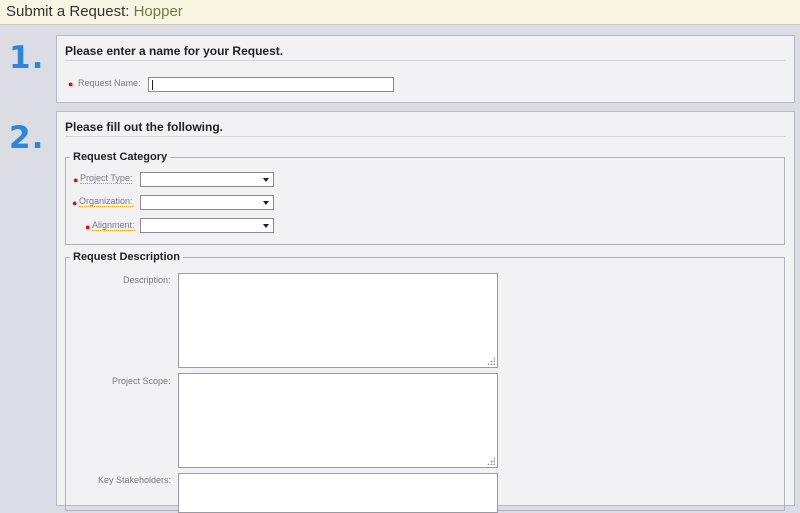 The image size is (800, 513). Describe the element at coordinates (126, 257) in the screenshot. I see `request-description-legend: Request Description` at that location.